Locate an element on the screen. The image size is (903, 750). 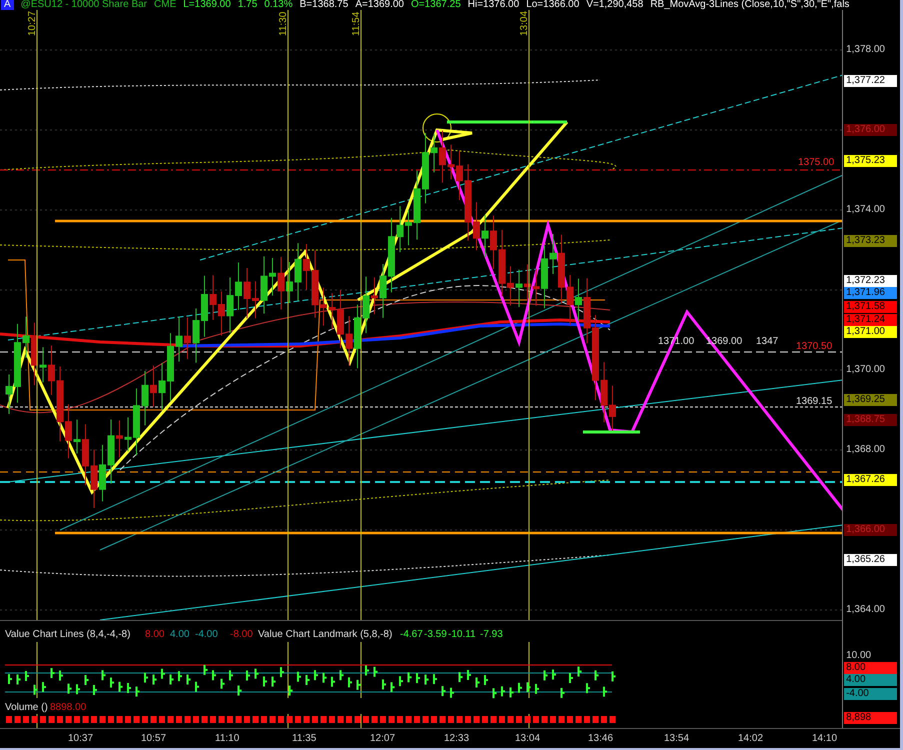
indicator-tag: 4.00 is located at coordinates (871, 680).